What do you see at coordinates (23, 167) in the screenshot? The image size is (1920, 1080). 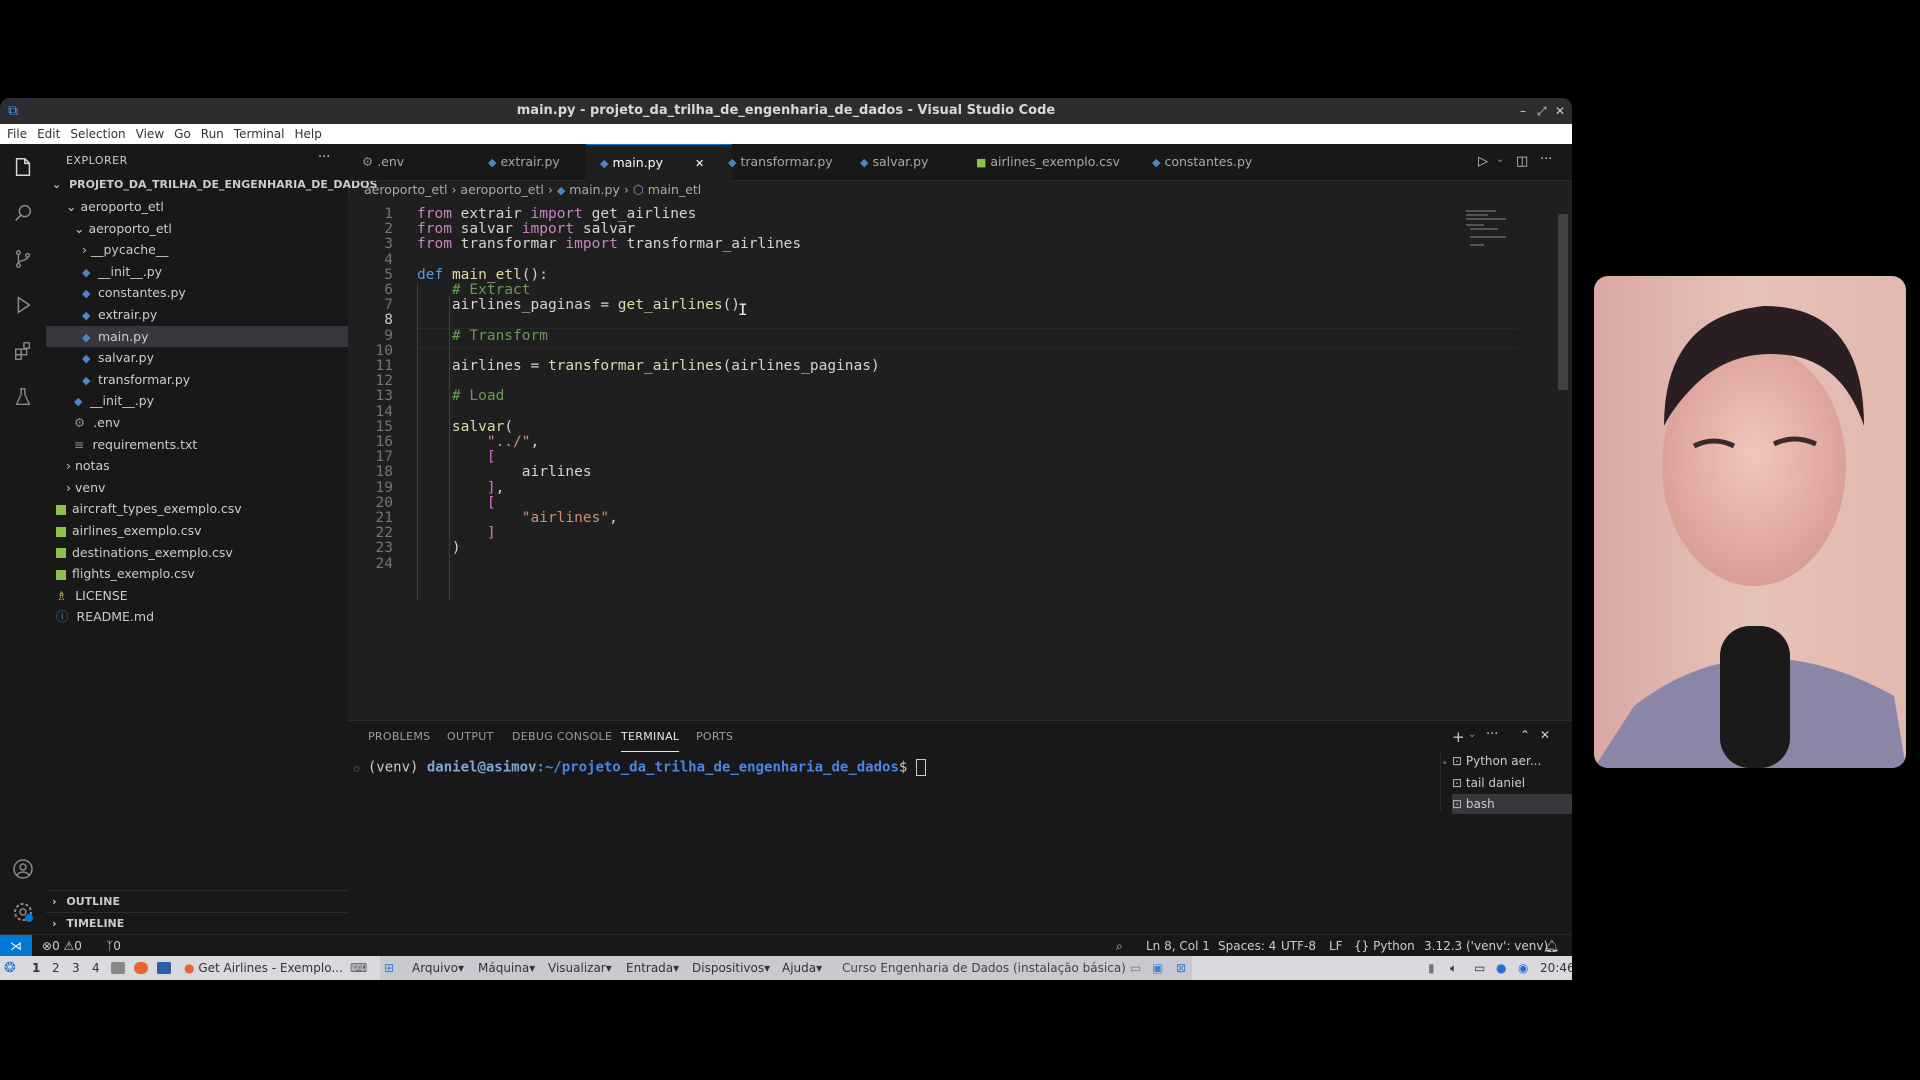 I see `explorer-icon` at bounding box center [23, 167].